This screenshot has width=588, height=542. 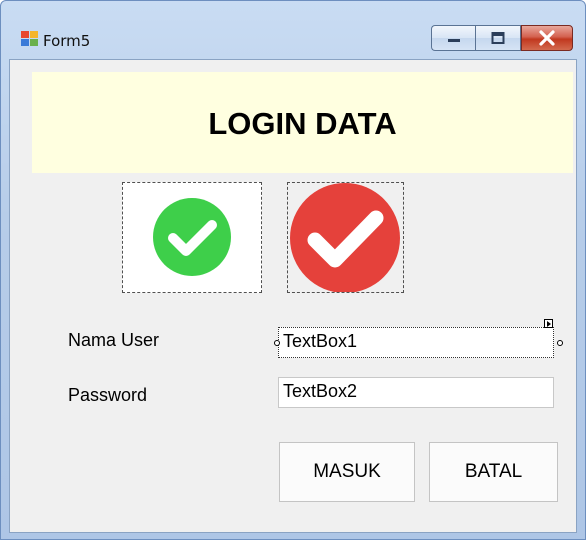 What do you see at coordinates (548, 323) in the screenshot?
I see `smart-tag-arrow-icon` at bounding box center [548, 323].